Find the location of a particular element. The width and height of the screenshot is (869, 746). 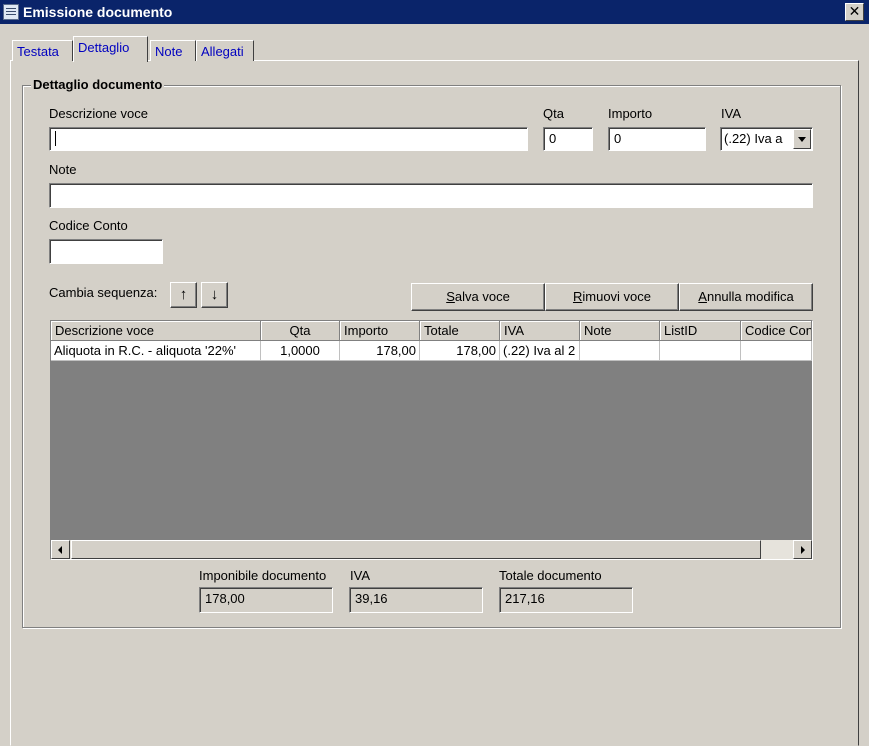

cell-importo: 178,00 is located at coordinates (380, 351).